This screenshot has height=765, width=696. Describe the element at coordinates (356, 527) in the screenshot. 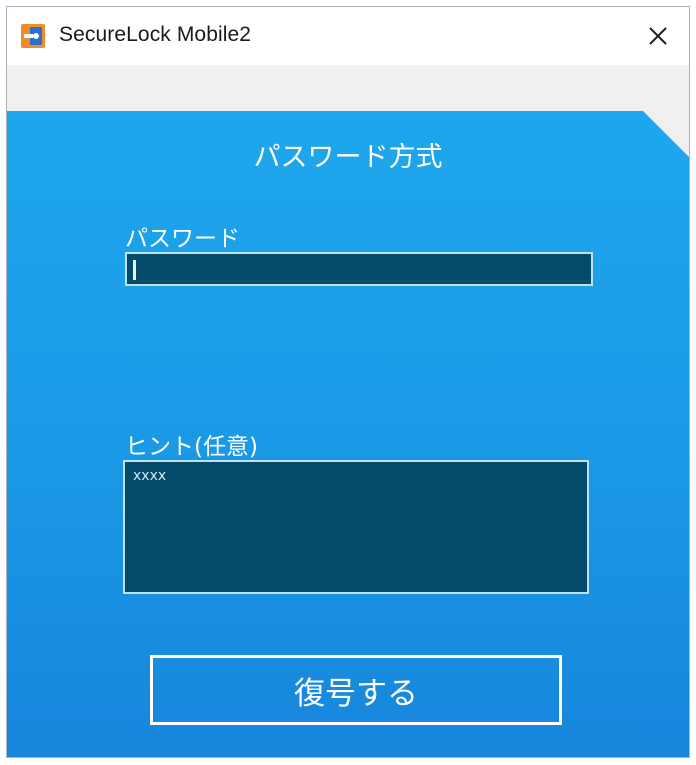

I see `hint-textarea: xxxx` at that location.